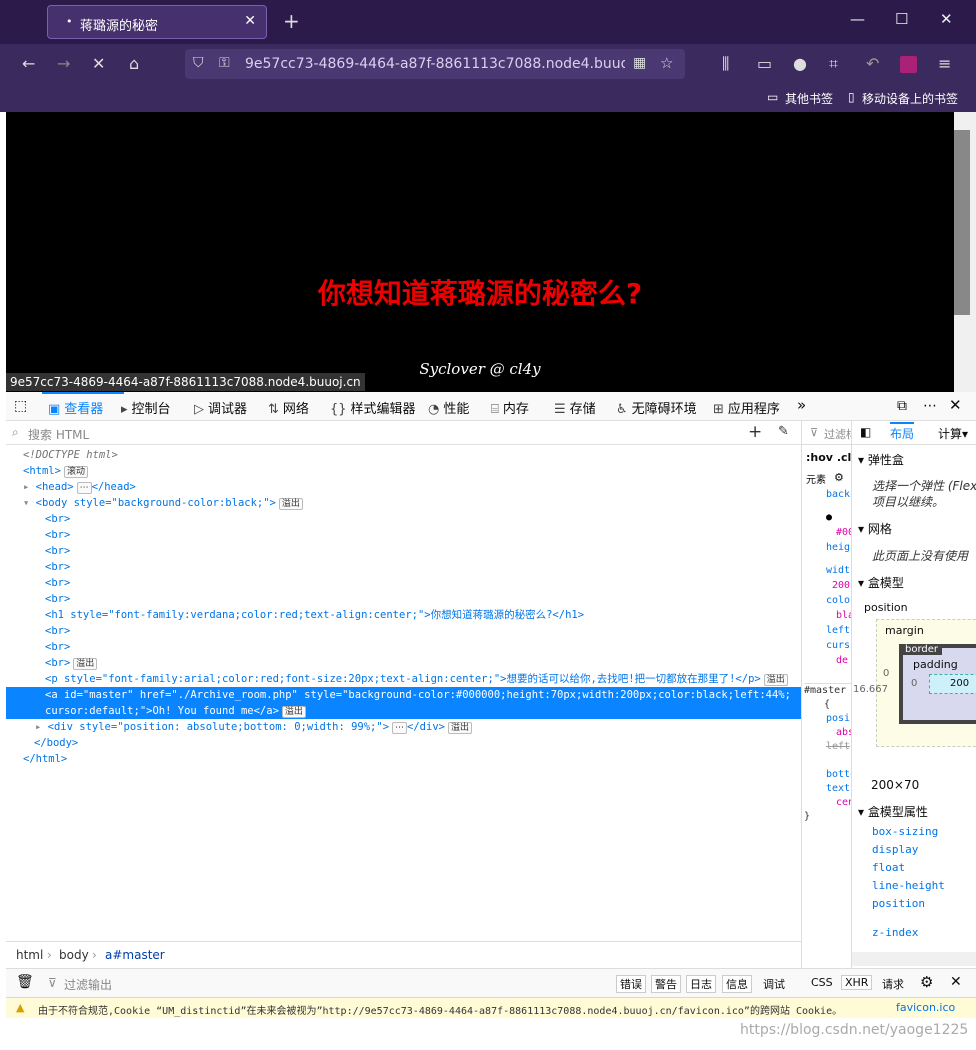  What do you see at coordinates (865, 432) in the screenshot?
I see `sidebar-toggle-icon: ◧` at bounding box center [865, 432].